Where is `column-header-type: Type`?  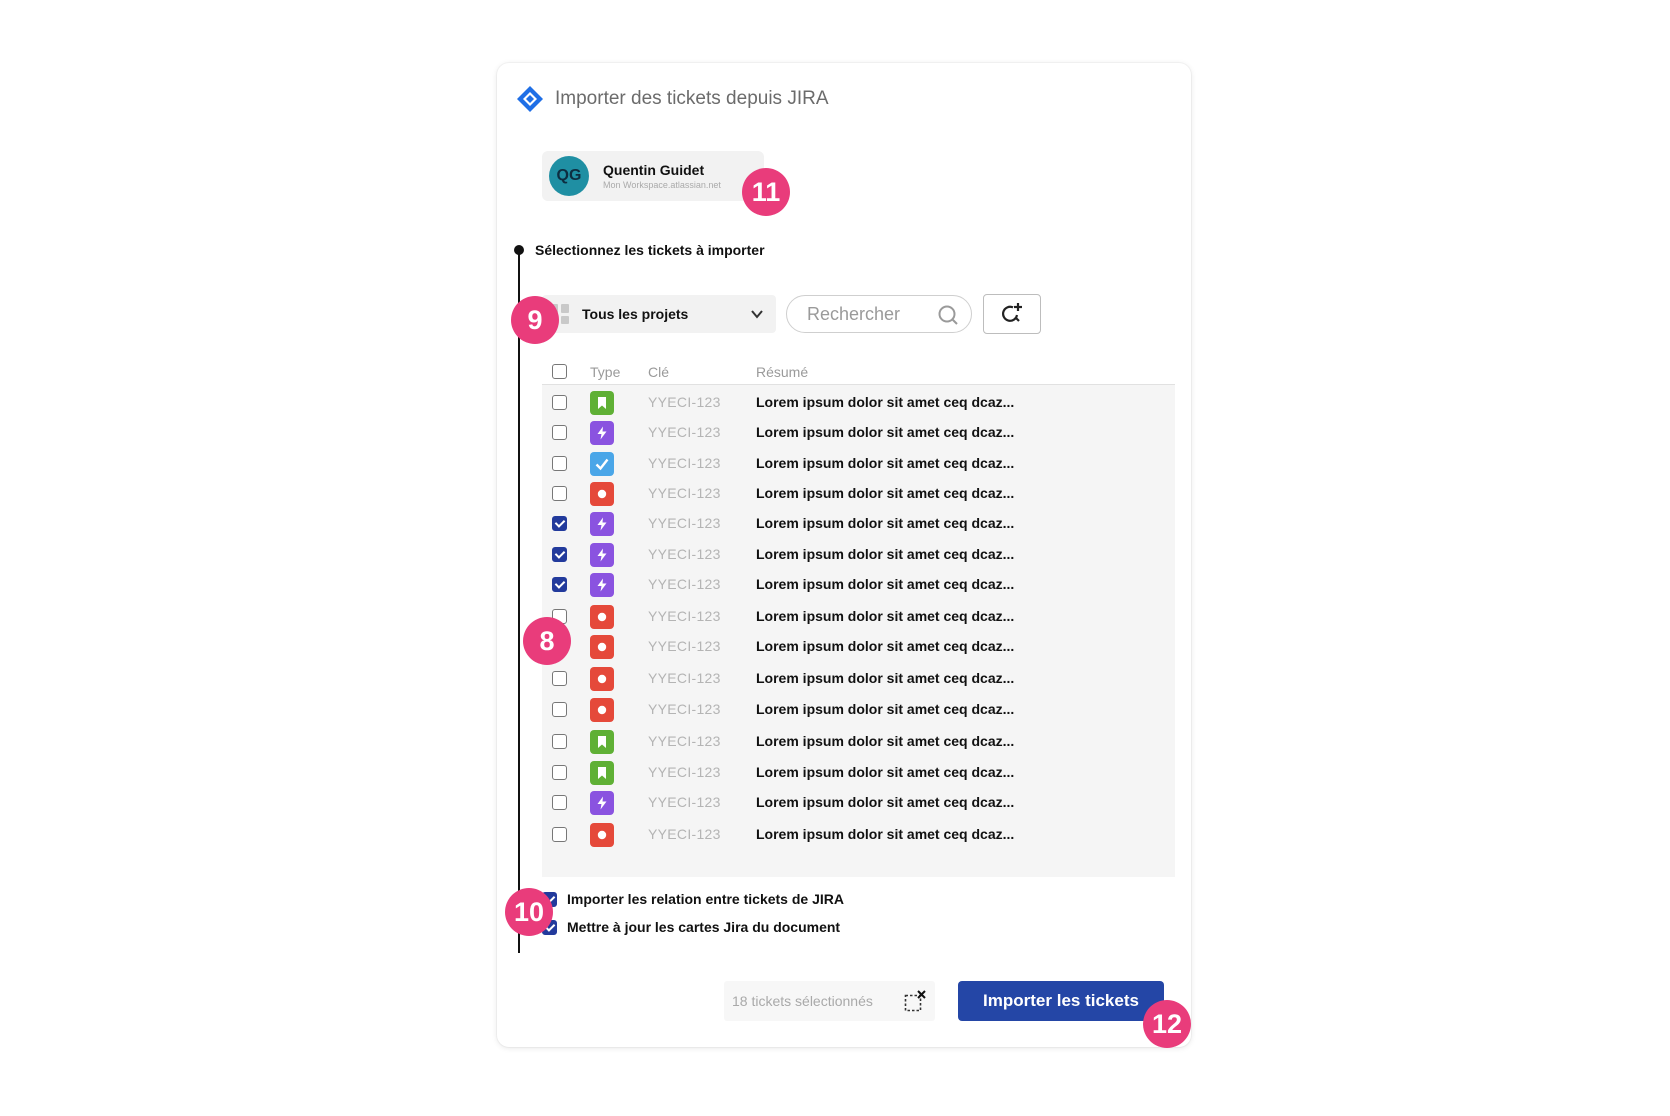 column-header-type: Type is located at coordinates (605, 372).